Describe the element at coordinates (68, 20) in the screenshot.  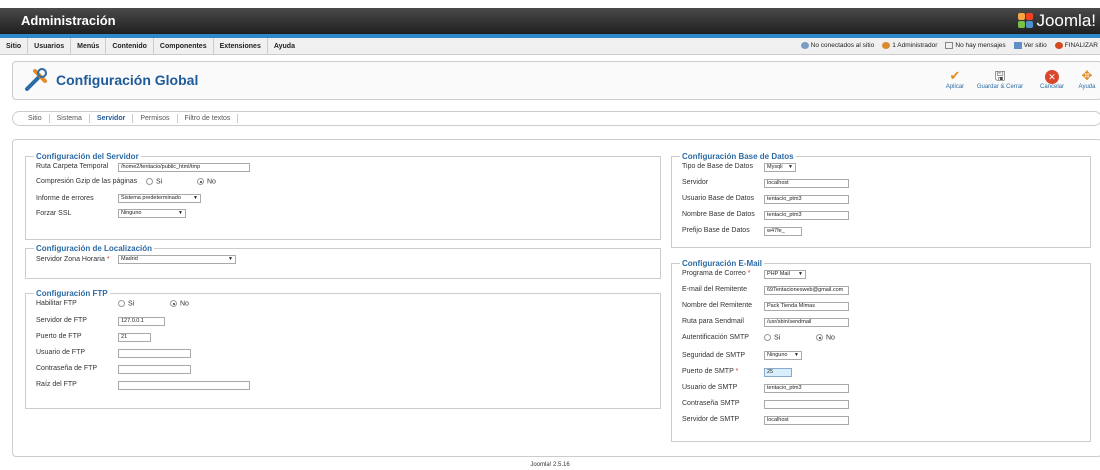
I see `admin-title: Administración` at that location.